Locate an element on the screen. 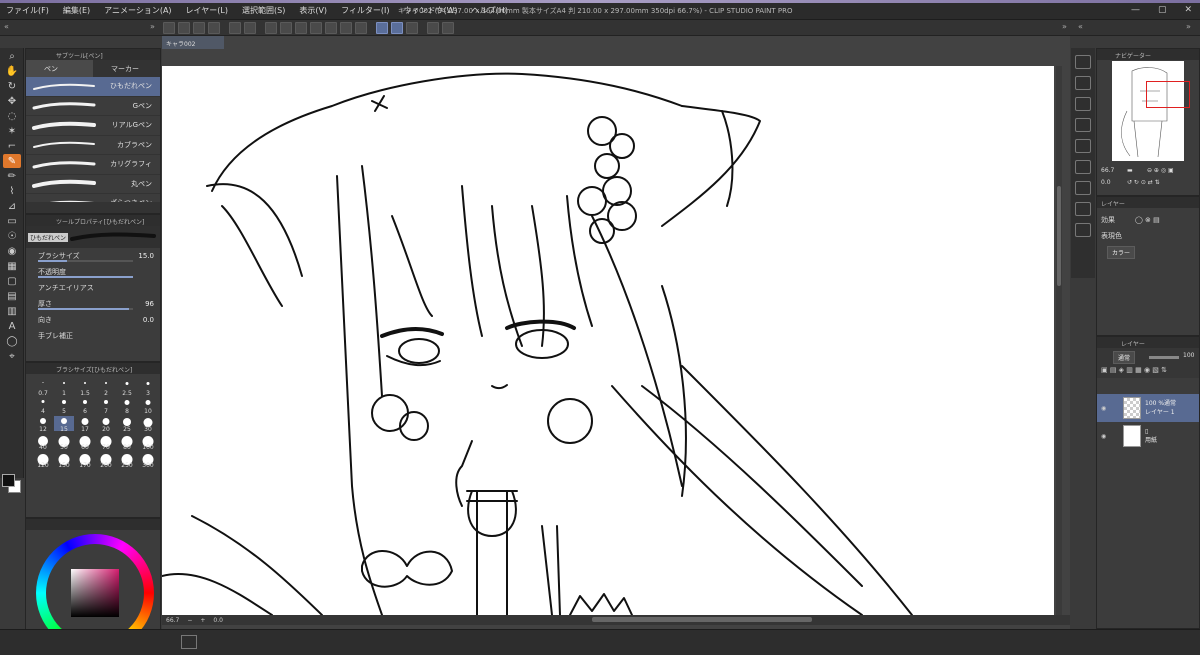  loading-icon is located at coordinates (271, 28).